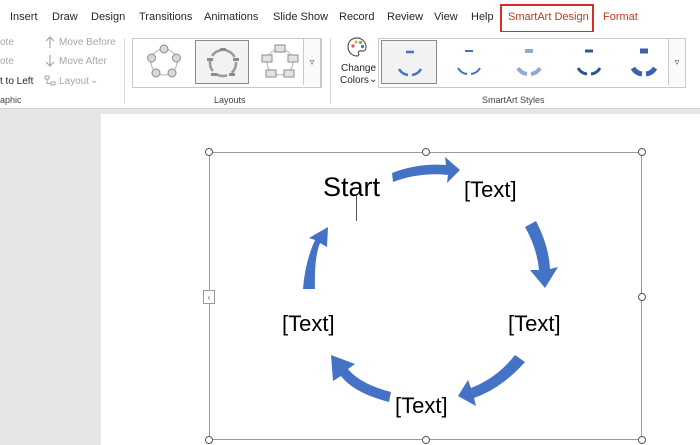 This screenshot has height=445, width=700. What do you see at coordinates (351, 187) in the screenshot?
I see `node-text-start: Start` at bounding box center [351, 187].